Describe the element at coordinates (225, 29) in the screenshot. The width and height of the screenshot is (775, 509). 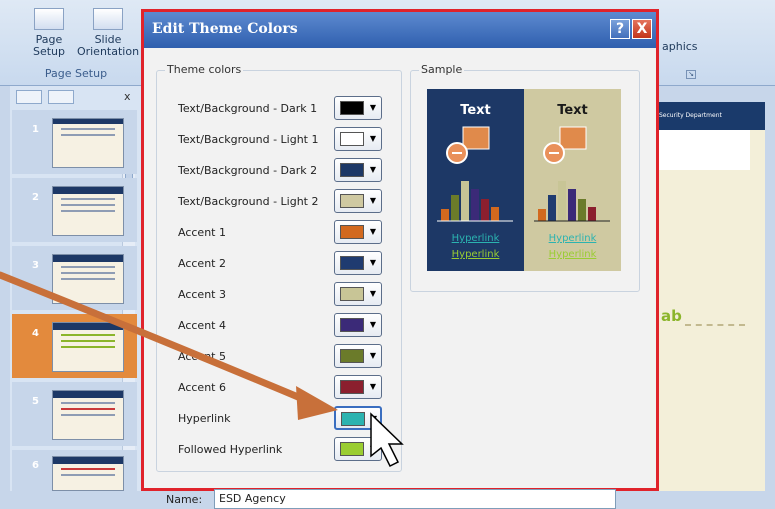
I see `dialog-title: Edit Theme Colors` at that location.